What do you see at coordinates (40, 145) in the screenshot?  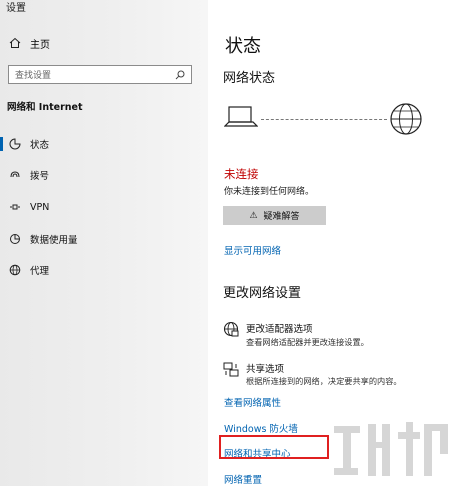 I see `sidebar-item-label: 状态` at bounding box center [40, 145].